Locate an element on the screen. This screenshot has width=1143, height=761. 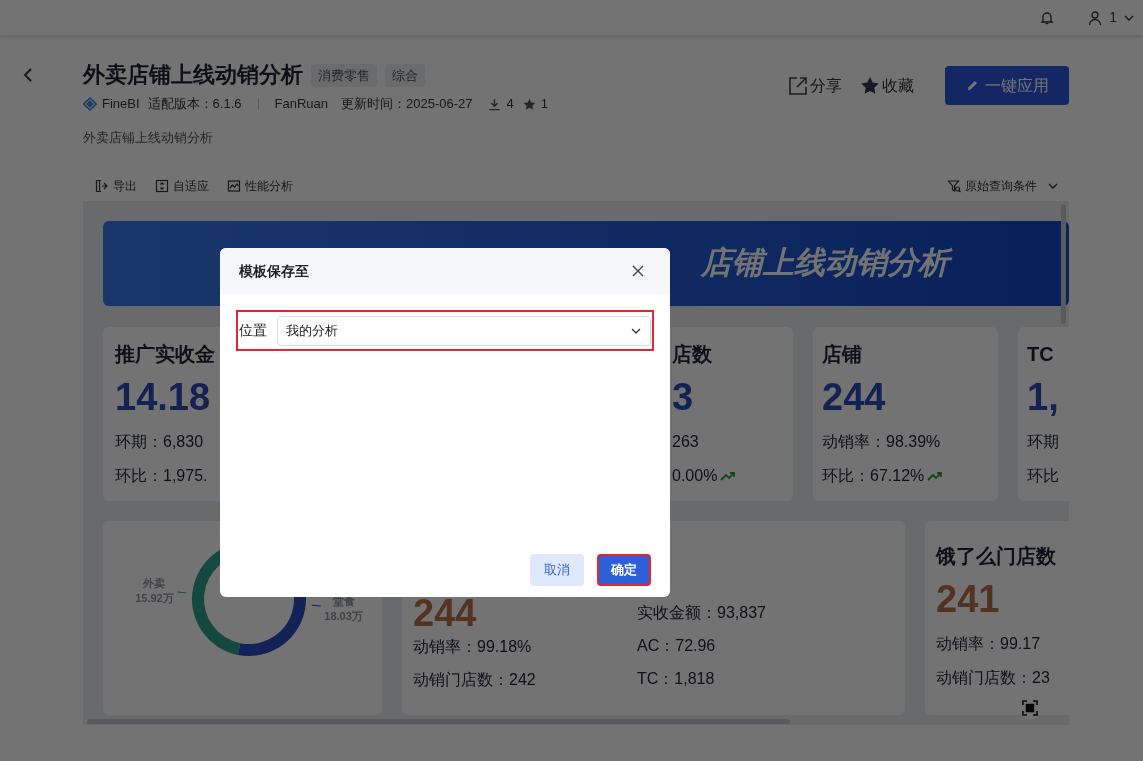
performance-icon is located at coordinates (234, 186).